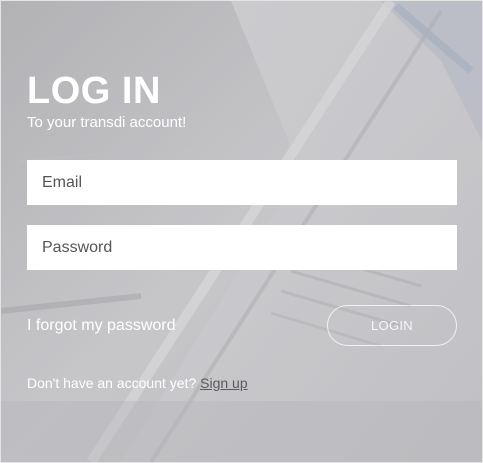 The width and height of the screenshot is (483, 463). What do you see at coordinates (392, 325) in the screenshot?
I see `login-button: LOGIN` at bounding box center [392, 325].